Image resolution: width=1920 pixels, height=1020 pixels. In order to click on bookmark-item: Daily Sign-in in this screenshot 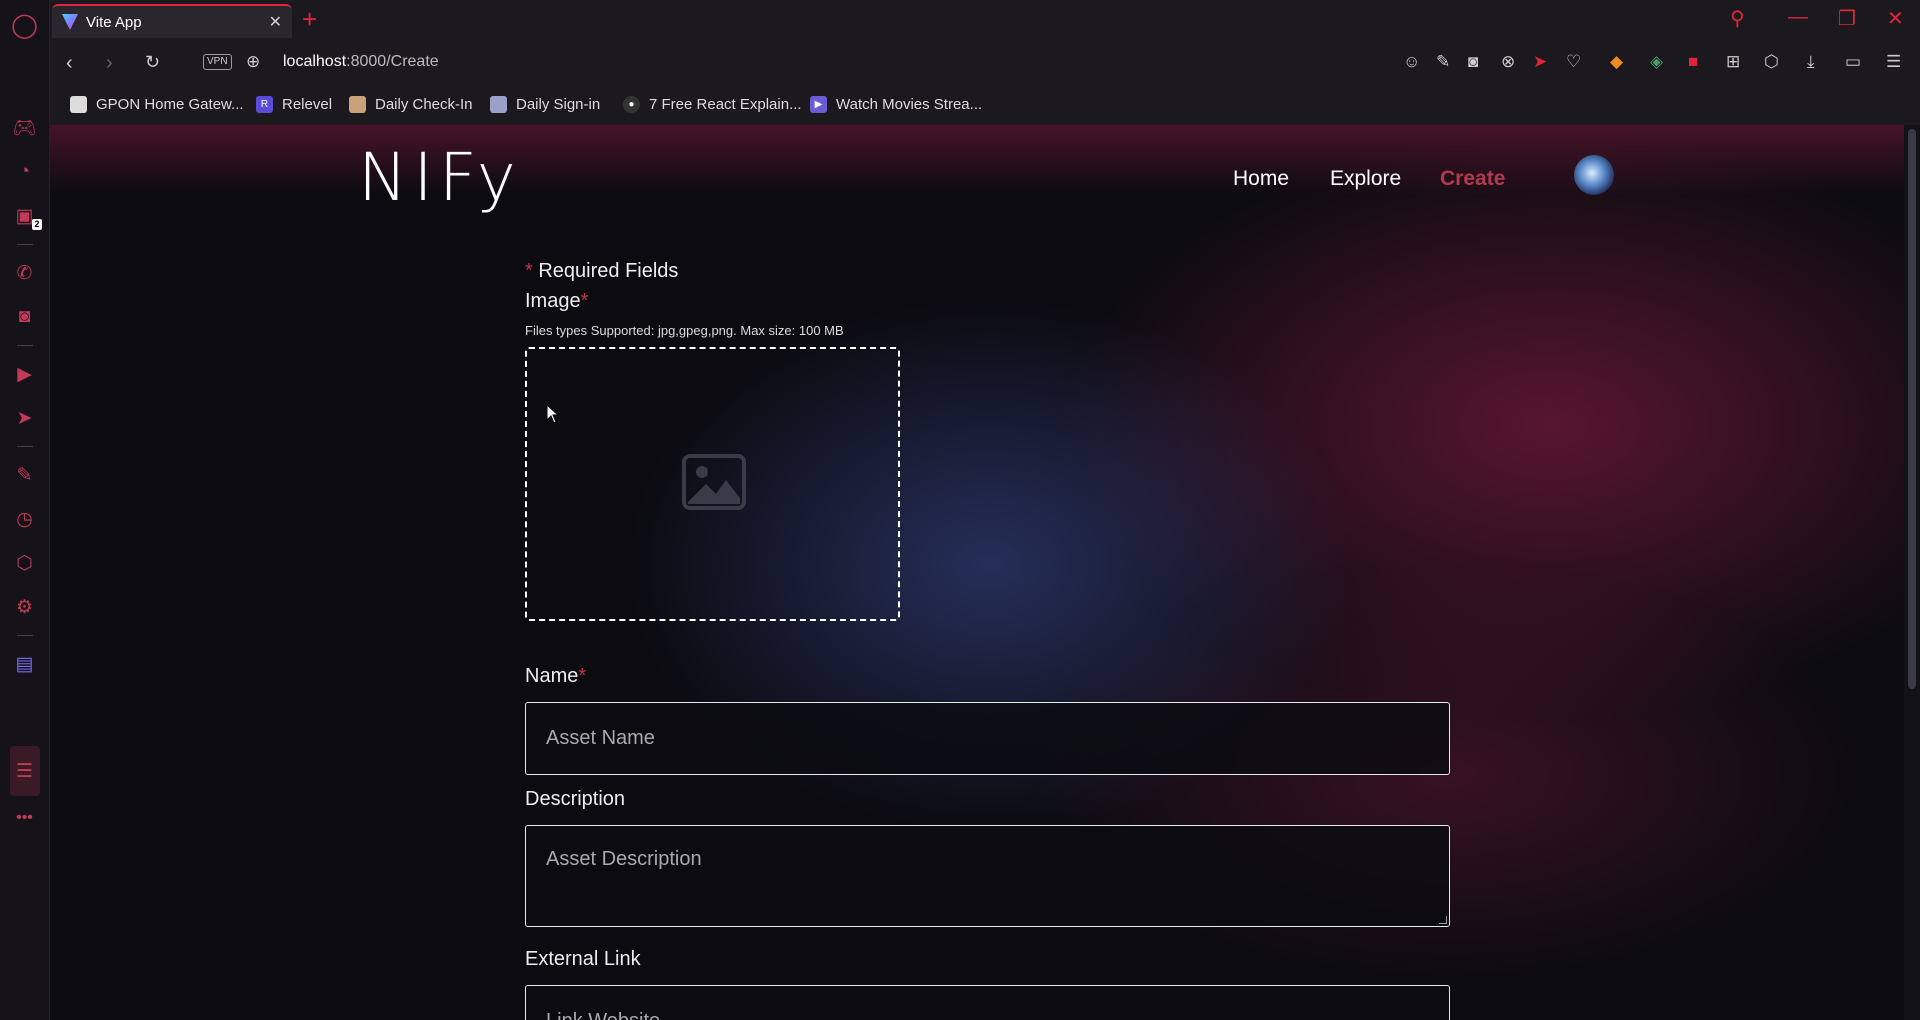, I will do `click(545, 104)`.